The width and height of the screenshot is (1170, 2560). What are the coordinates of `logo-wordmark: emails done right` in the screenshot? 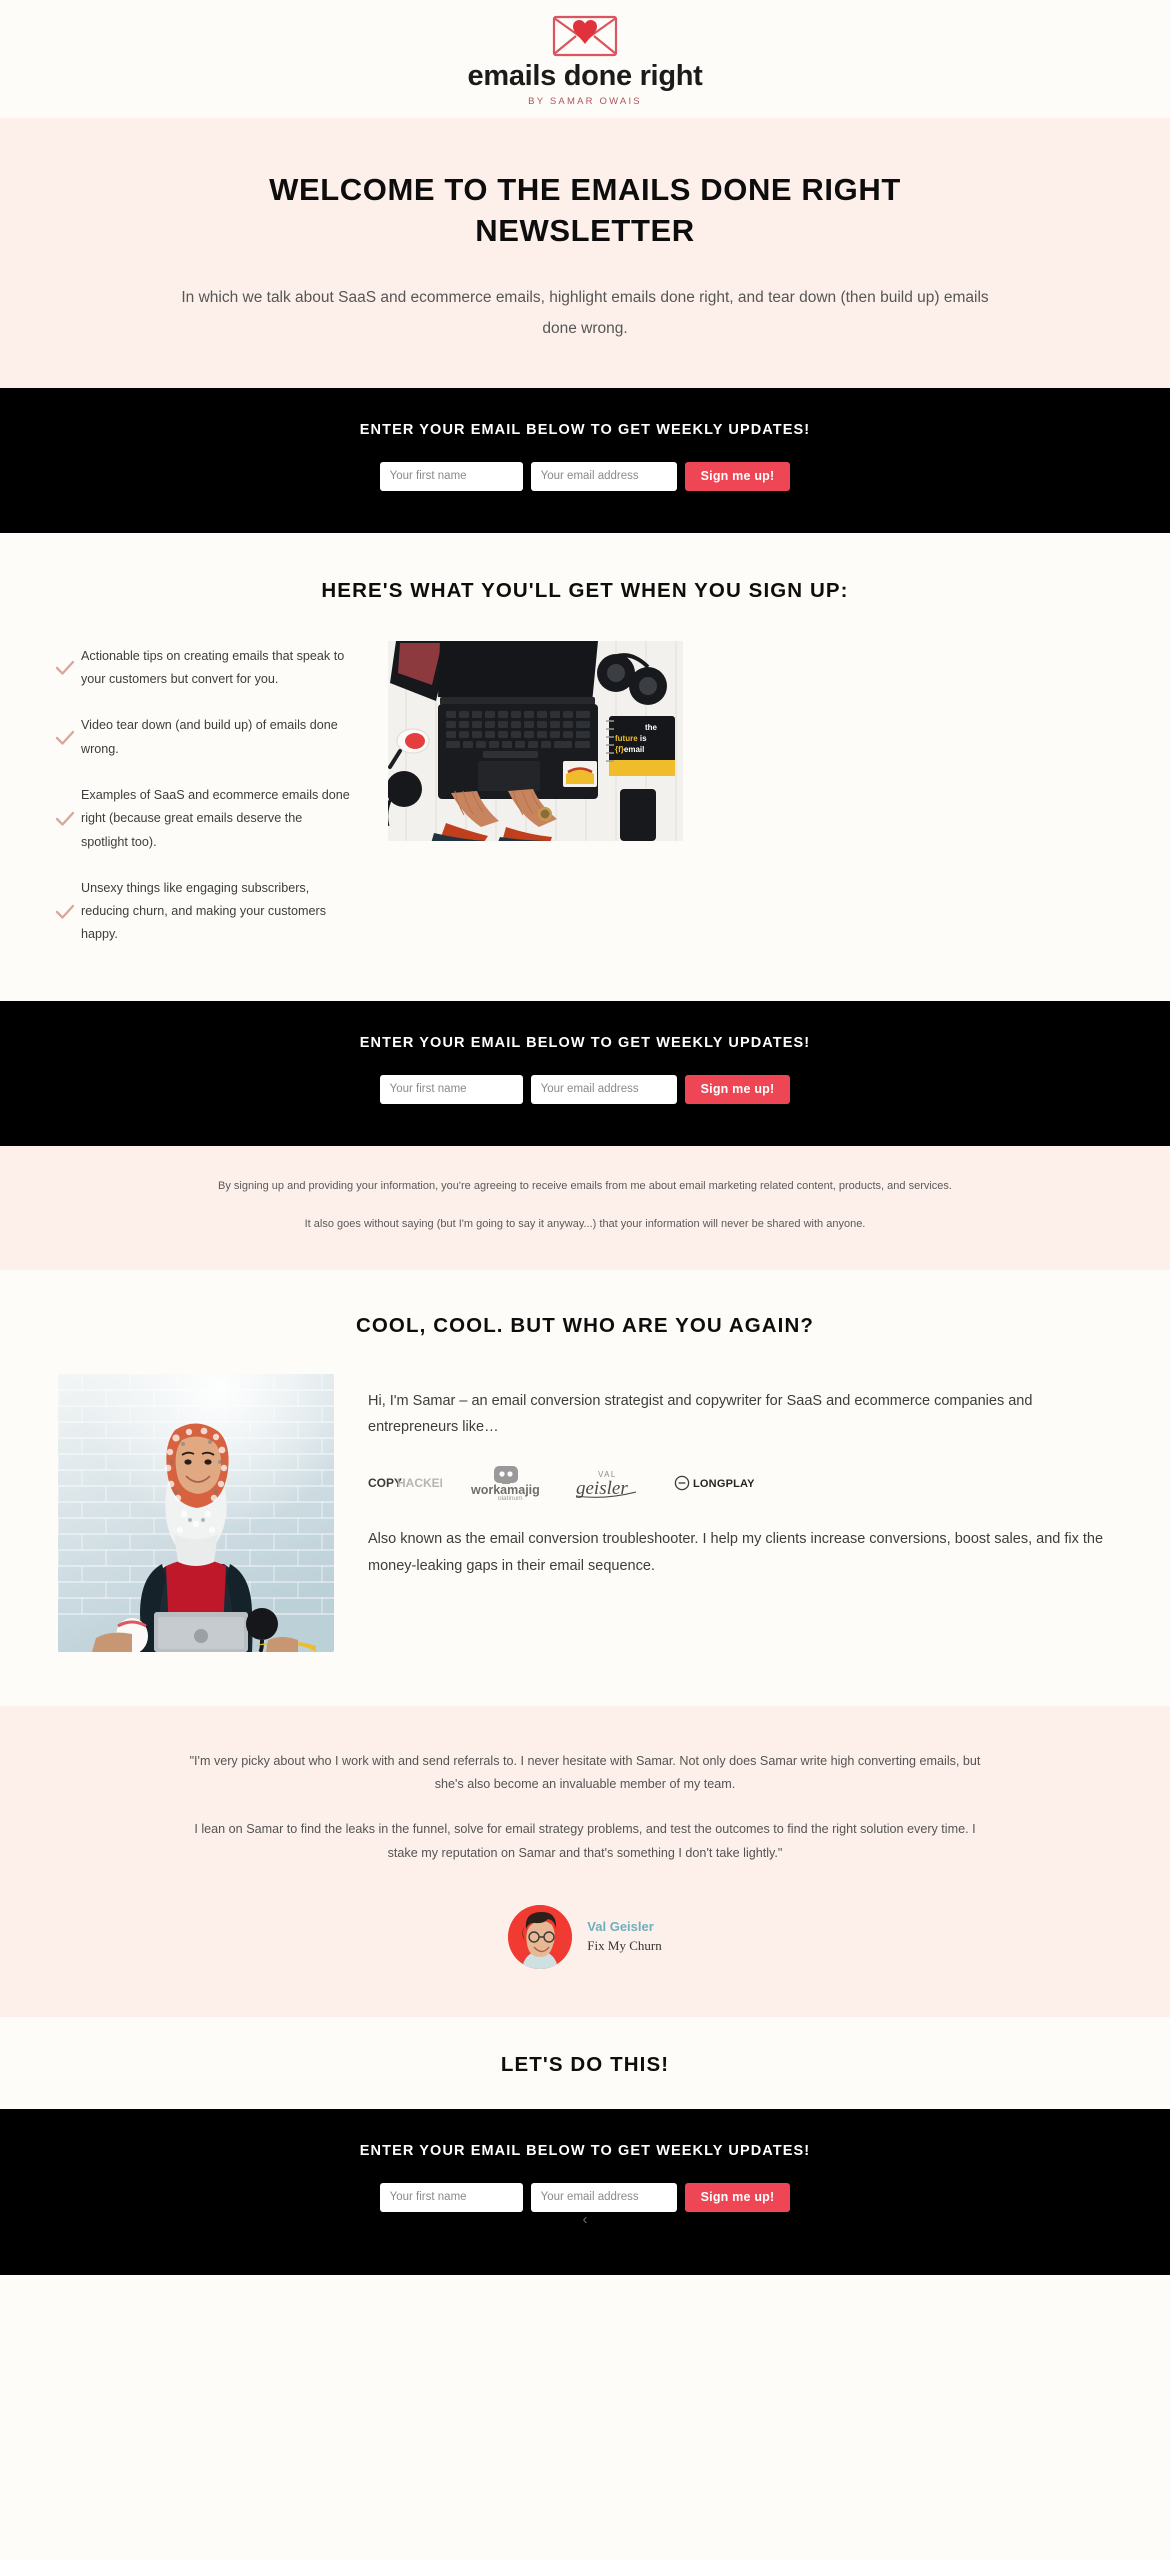 It's located at (585, 76).